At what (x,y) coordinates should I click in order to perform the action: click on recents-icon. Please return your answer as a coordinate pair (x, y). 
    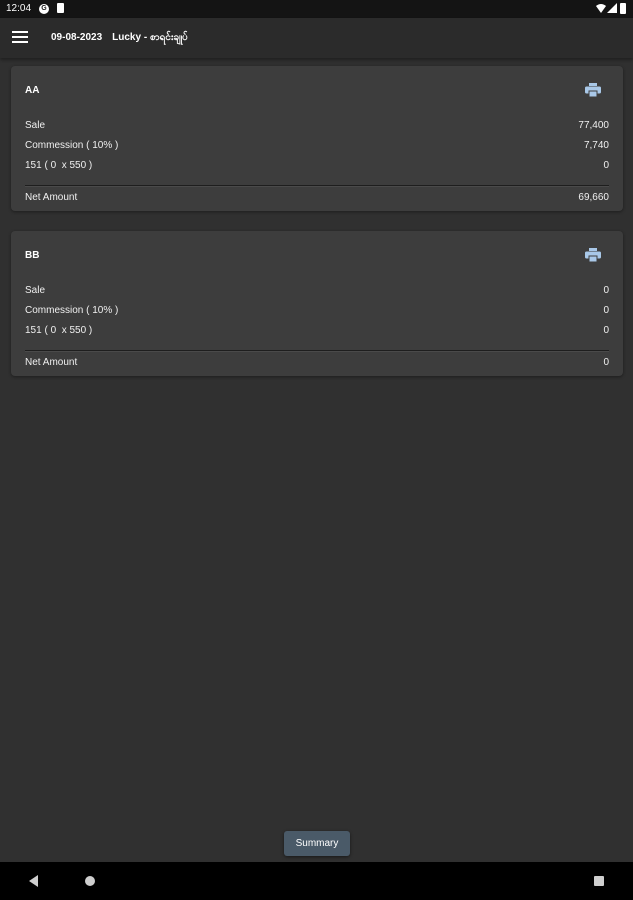
    Looking at the image, I should click on (599, 881).